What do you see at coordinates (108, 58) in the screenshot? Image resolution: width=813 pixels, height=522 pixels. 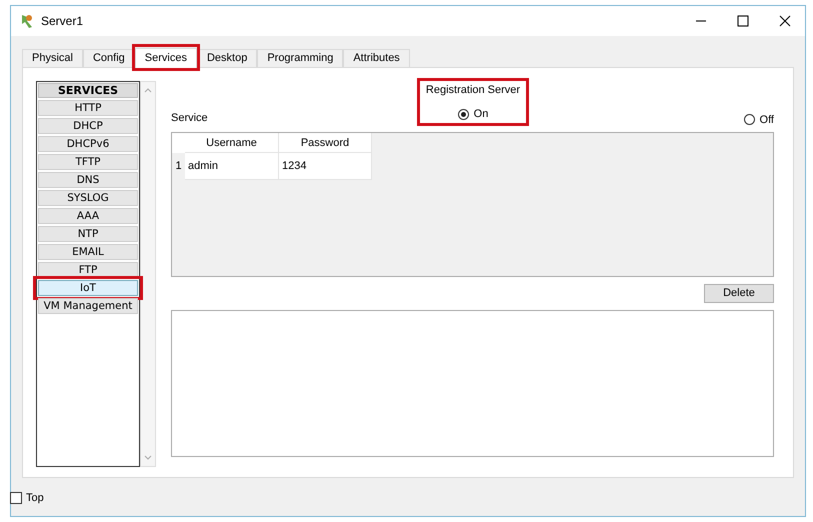 I see `tab: Config` at bounding box center [108, 58].